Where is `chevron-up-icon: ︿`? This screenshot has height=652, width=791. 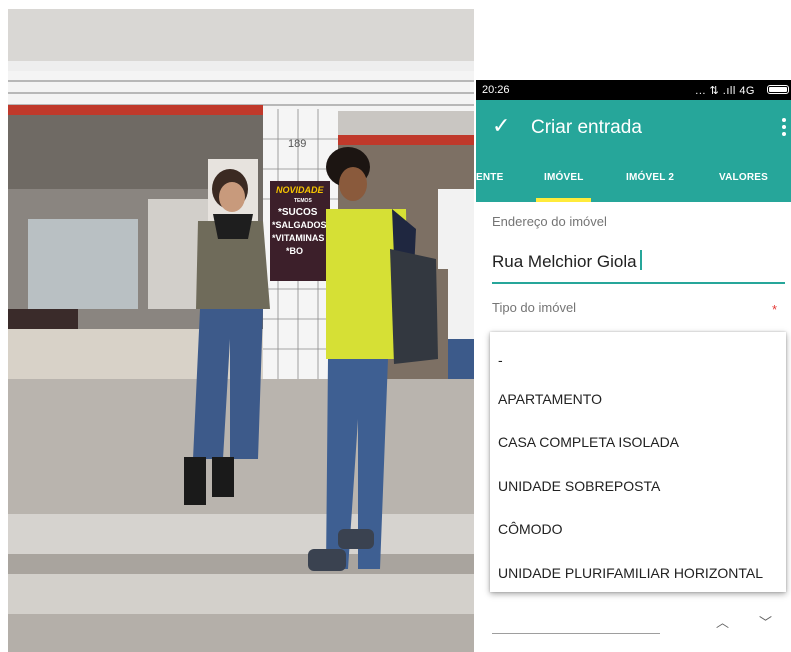
chevron-up-icon: ︿ is located at coordinates (722, 621).